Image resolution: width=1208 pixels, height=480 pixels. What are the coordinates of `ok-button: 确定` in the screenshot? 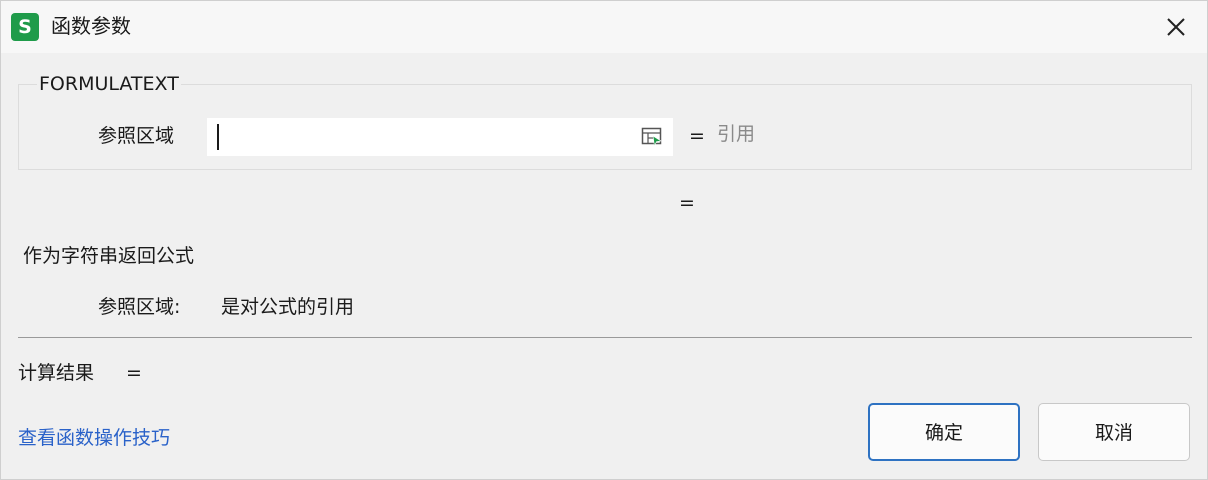 It's located at (944, 432).